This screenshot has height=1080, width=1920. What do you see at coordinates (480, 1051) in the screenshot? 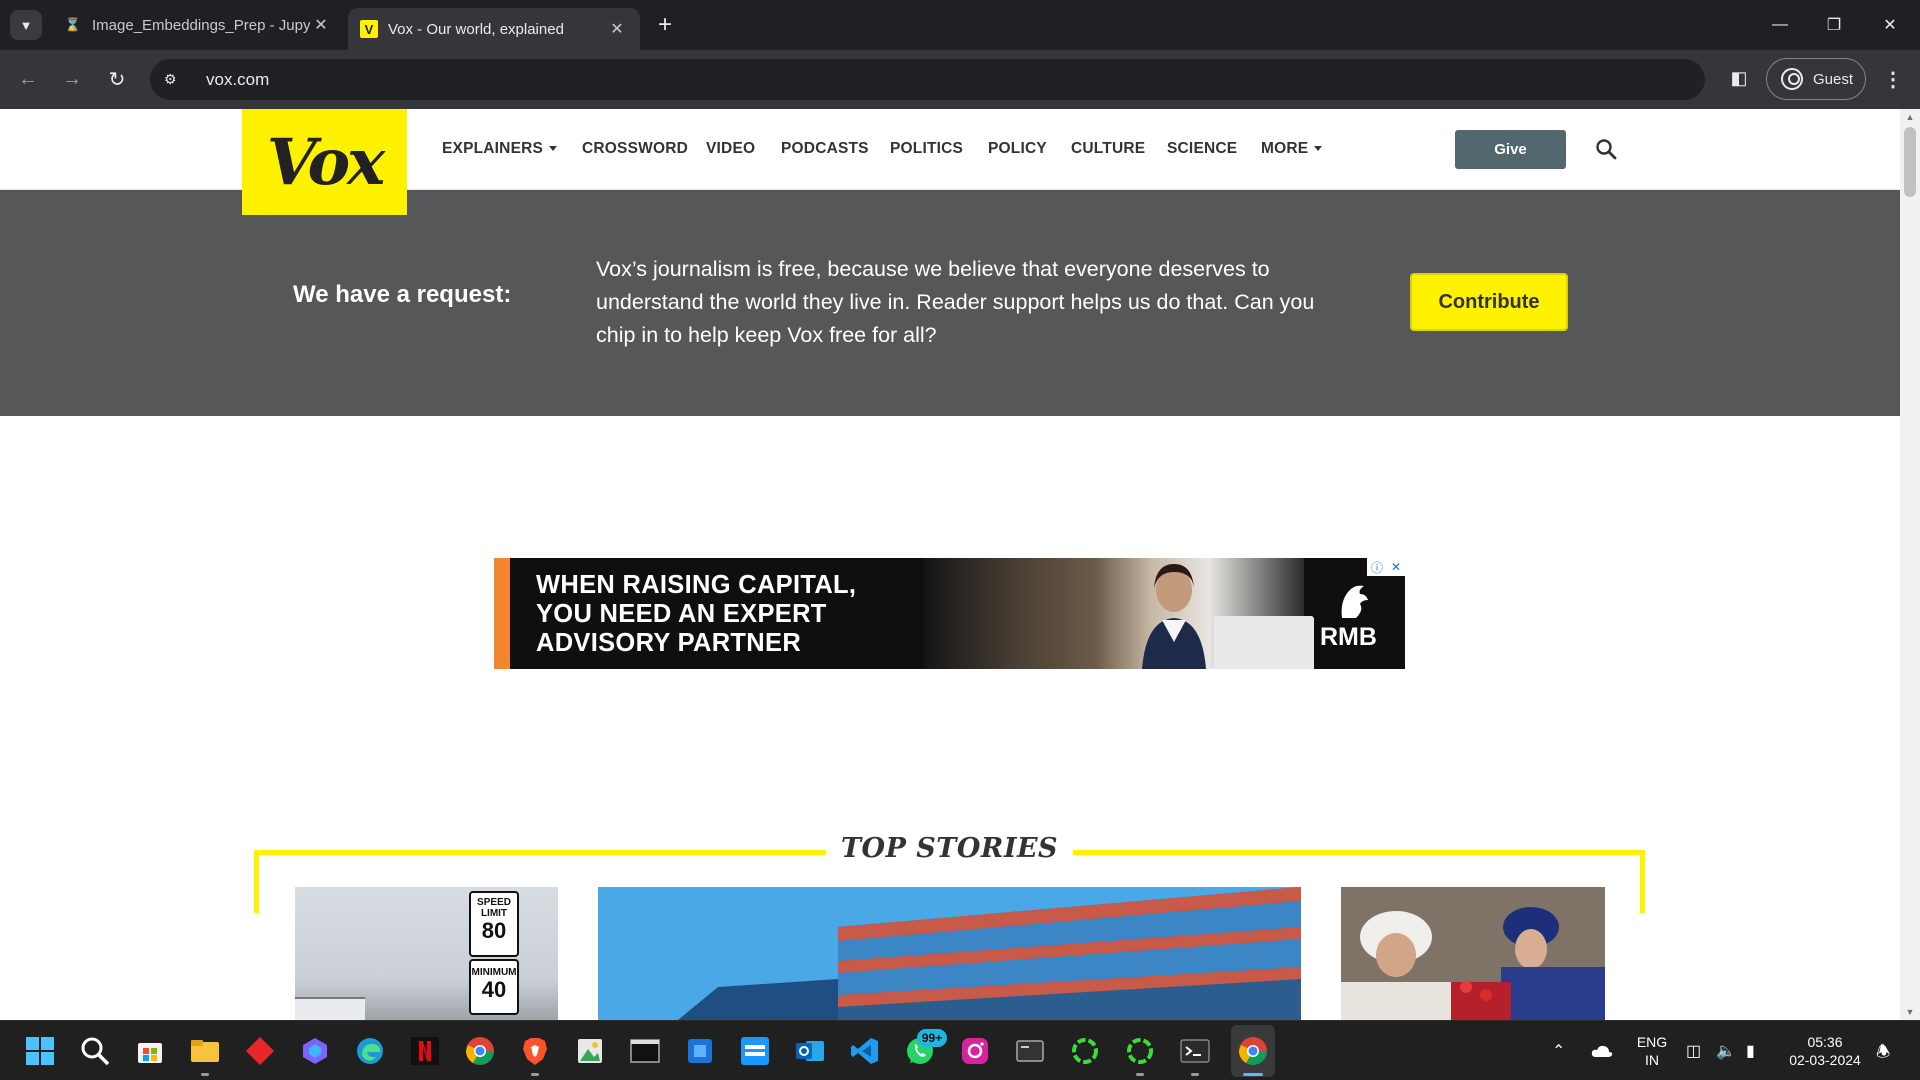
I see `chrome-icon` at bounding box center [480, 1051].